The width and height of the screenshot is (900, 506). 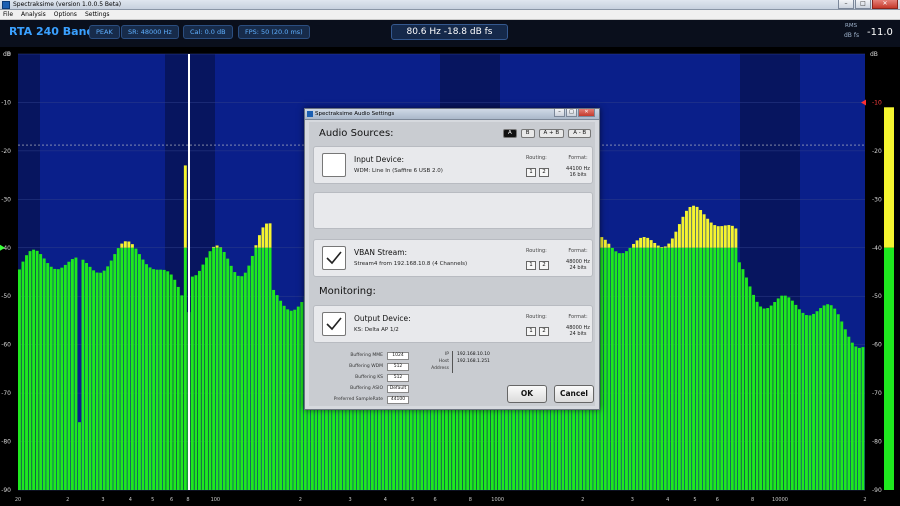 I want to click on output-routing-1-button: 1, so click(x=531, y=331).